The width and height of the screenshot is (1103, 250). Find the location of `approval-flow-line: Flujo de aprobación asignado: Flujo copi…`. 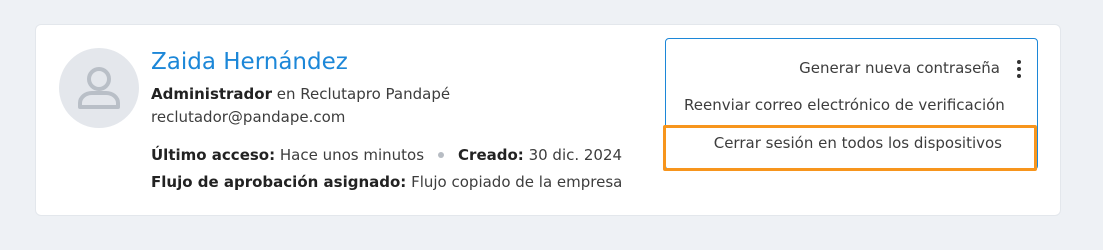

approval-flow-line: Flujo de aprobación asignado: Flujo copi… is located at coordinates (386, 182).